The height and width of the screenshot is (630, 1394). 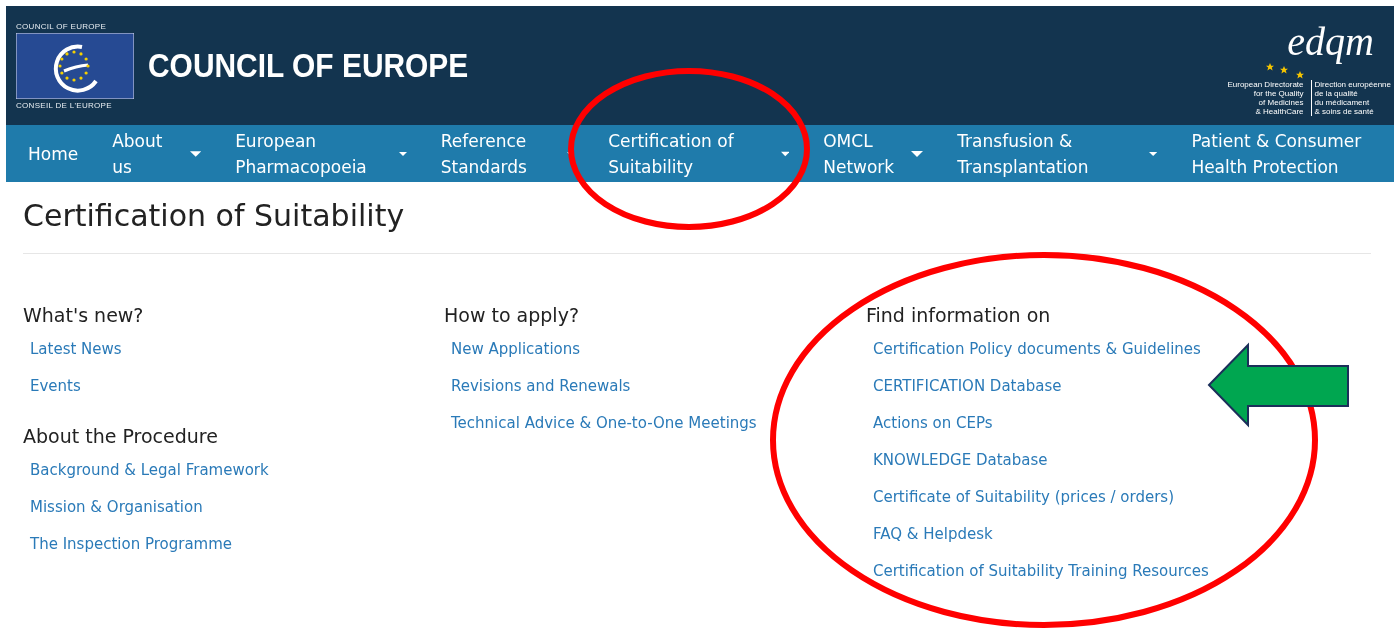 I want to click on edqm-caption: Direction européenne, so click(x=1352, y=84).